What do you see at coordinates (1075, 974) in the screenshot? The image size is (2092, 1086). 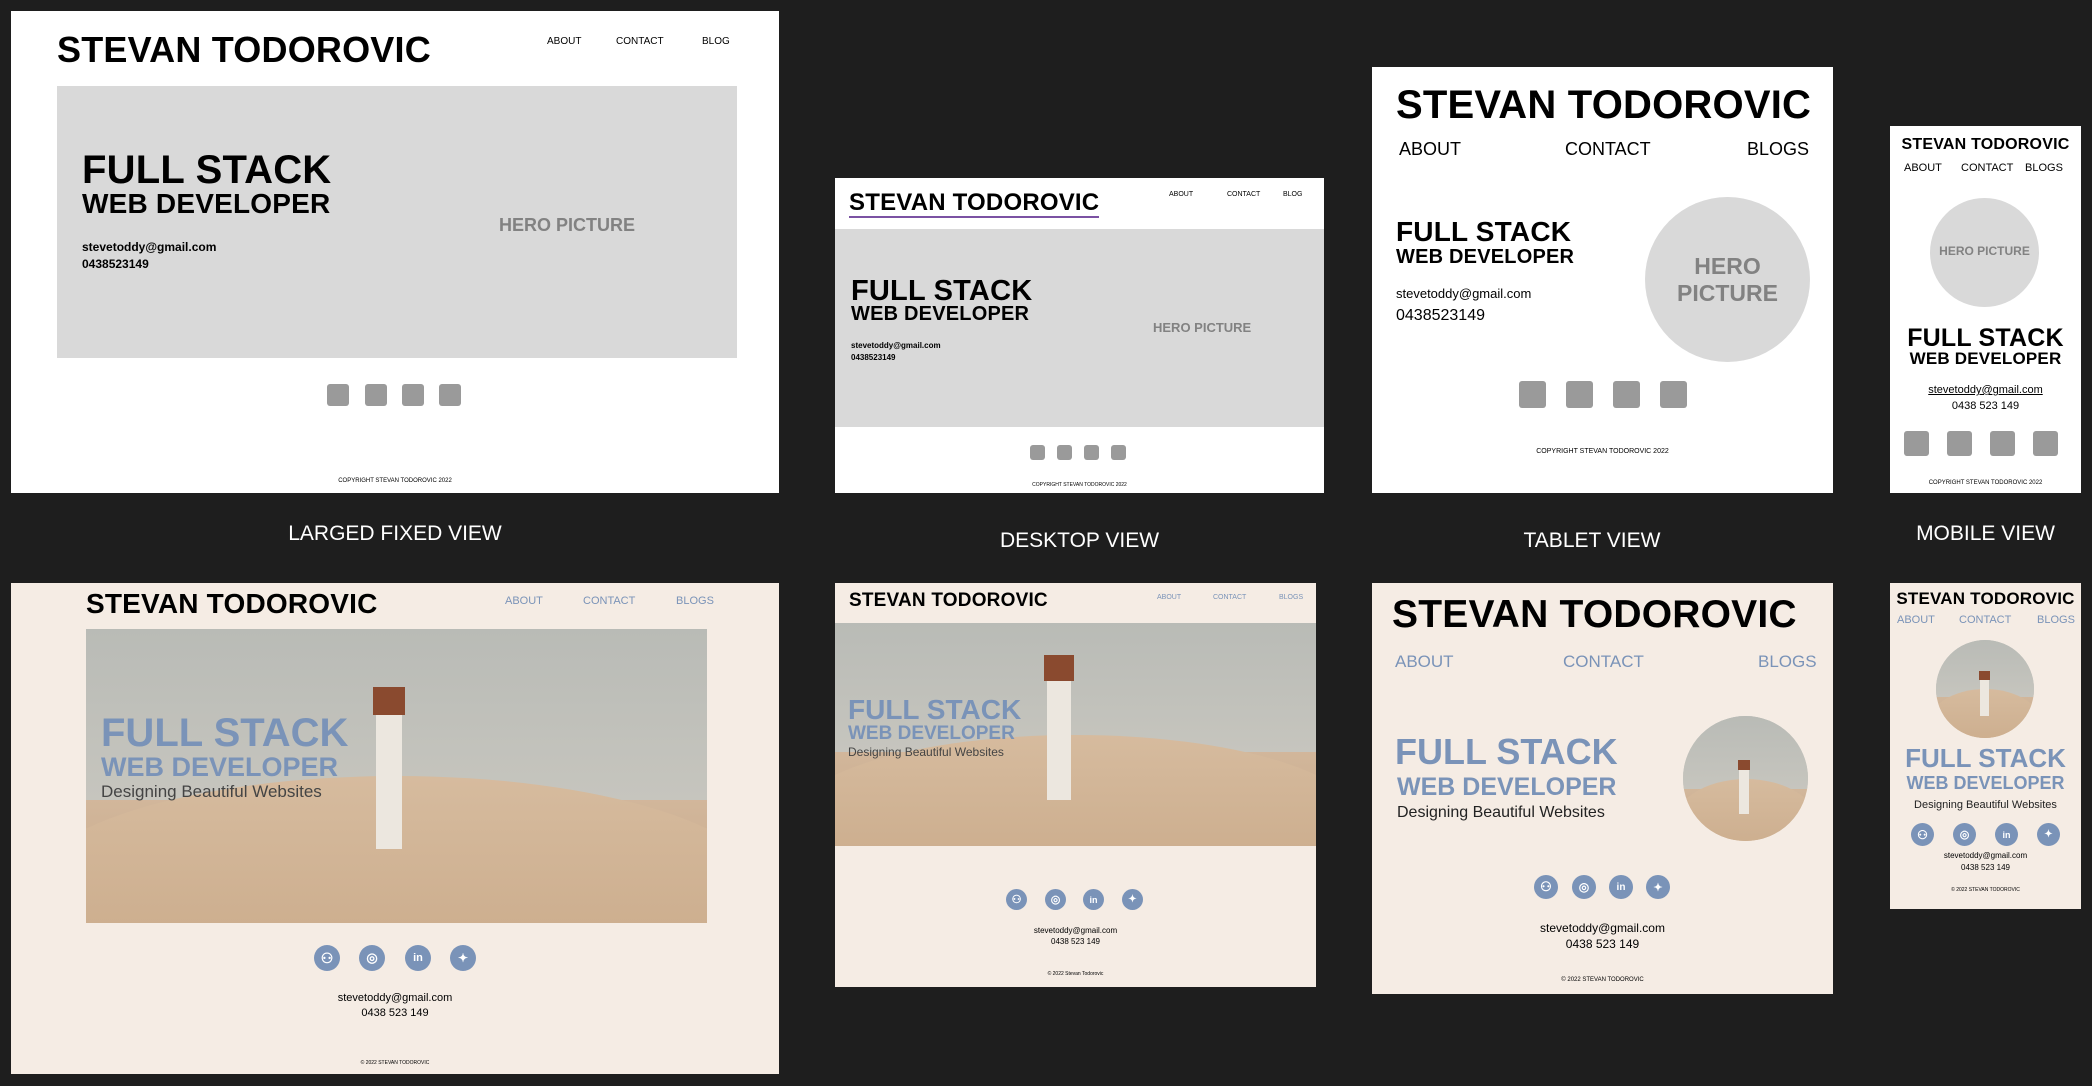 I see `footer-copyright: © 2022 Stevan Todorovic` at bounding box center [1075, 974].